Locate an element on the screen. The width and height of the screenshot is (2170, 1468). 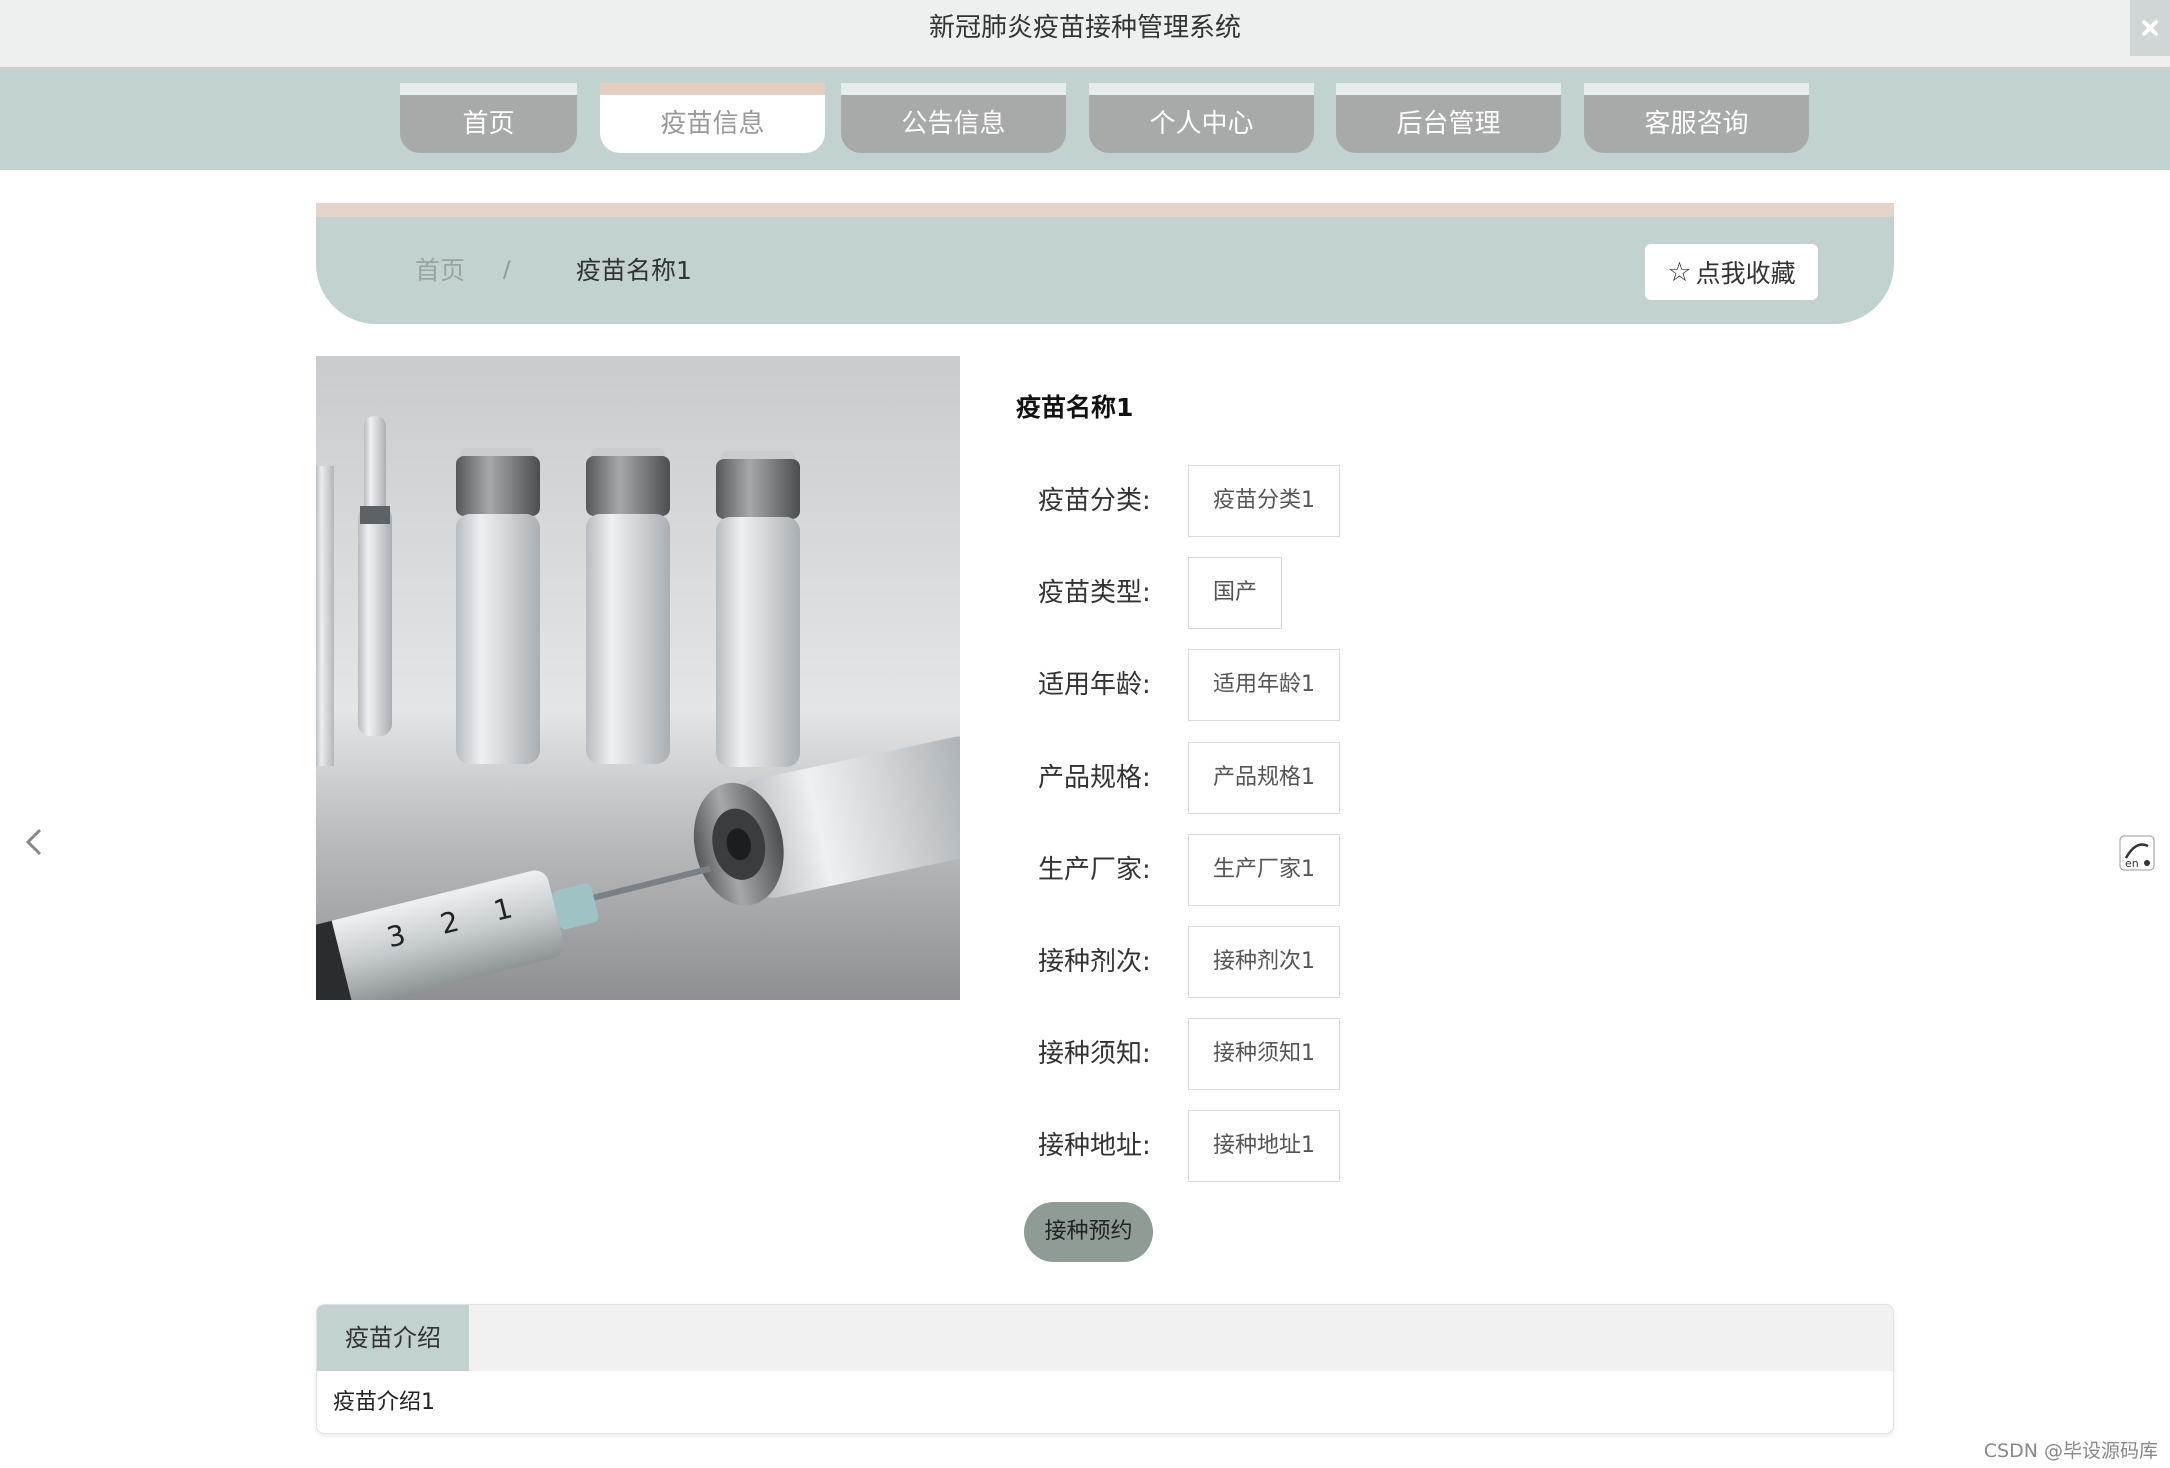
intro-tab-bar: 疫苗介绍 is located at coordinates (1105, 1338).